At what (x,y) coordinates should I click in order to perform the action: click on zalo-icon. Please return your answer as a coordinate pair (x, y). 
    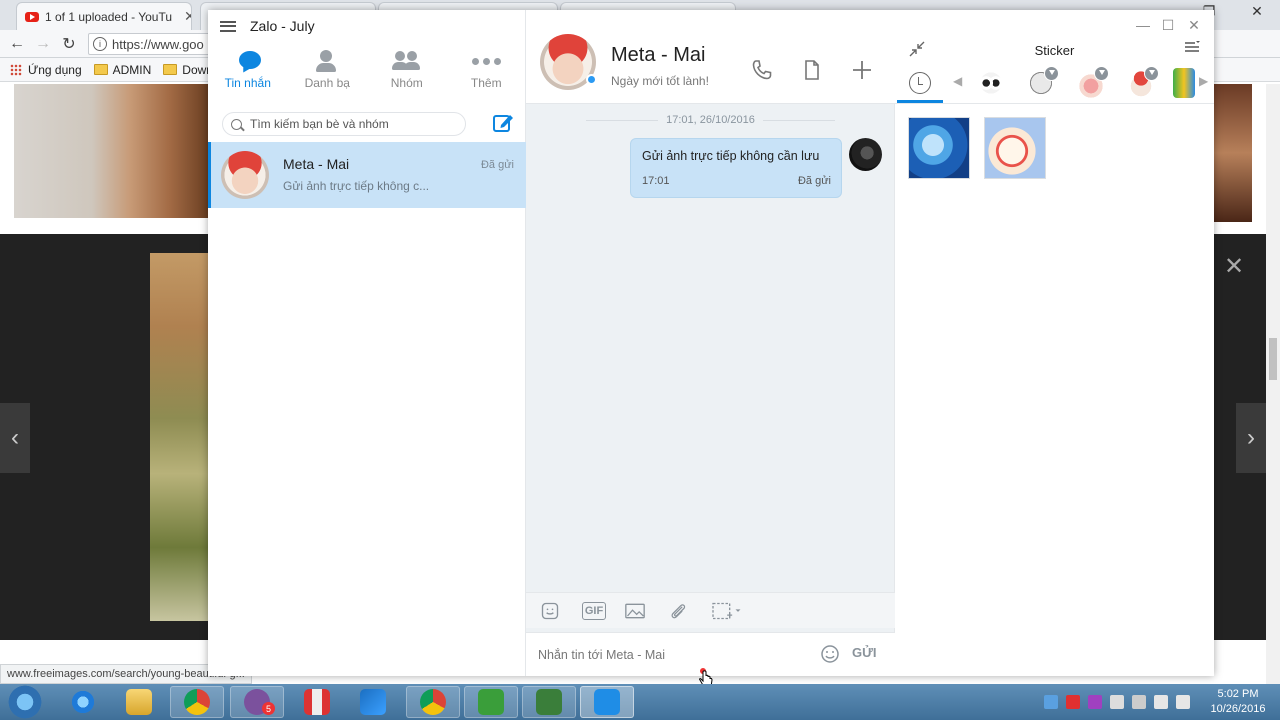
    Looking at the image, I should click on (607, 702).